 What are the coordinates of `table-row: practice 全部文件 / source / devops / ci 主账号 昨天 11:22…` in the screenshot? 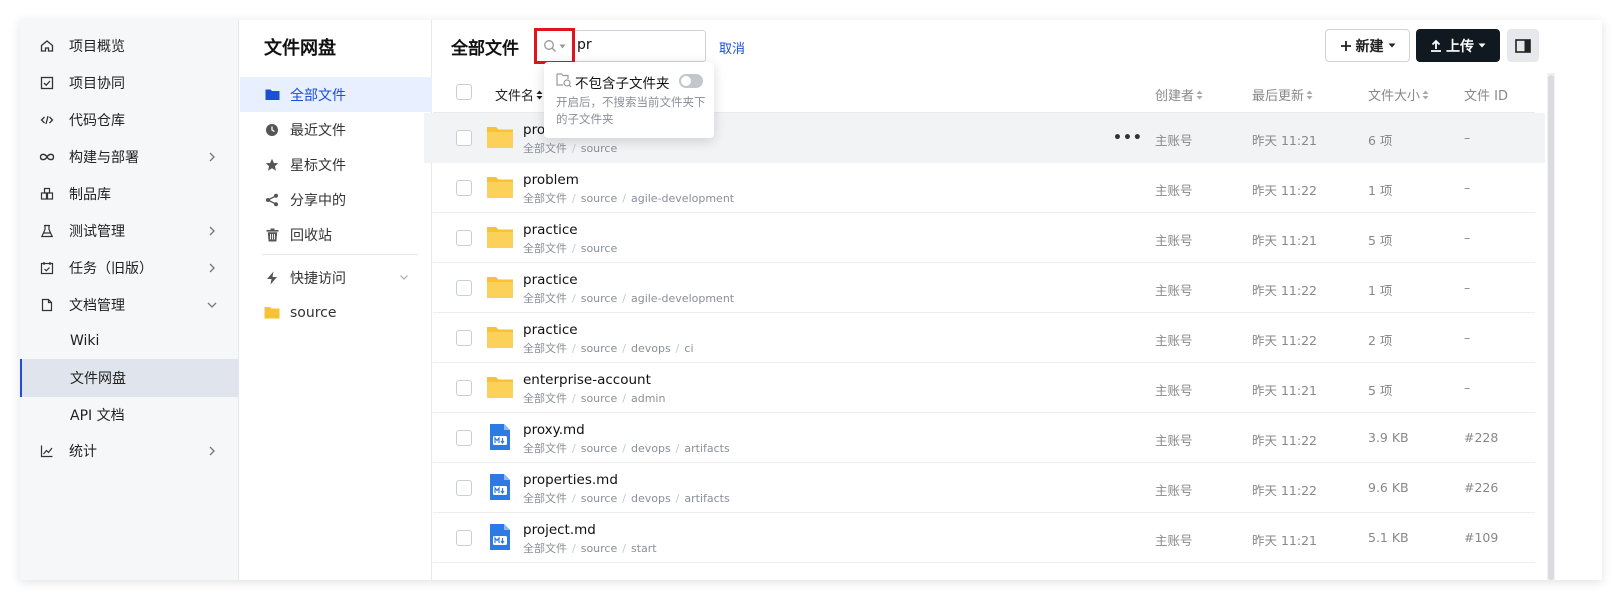 It's located at (984, 338).